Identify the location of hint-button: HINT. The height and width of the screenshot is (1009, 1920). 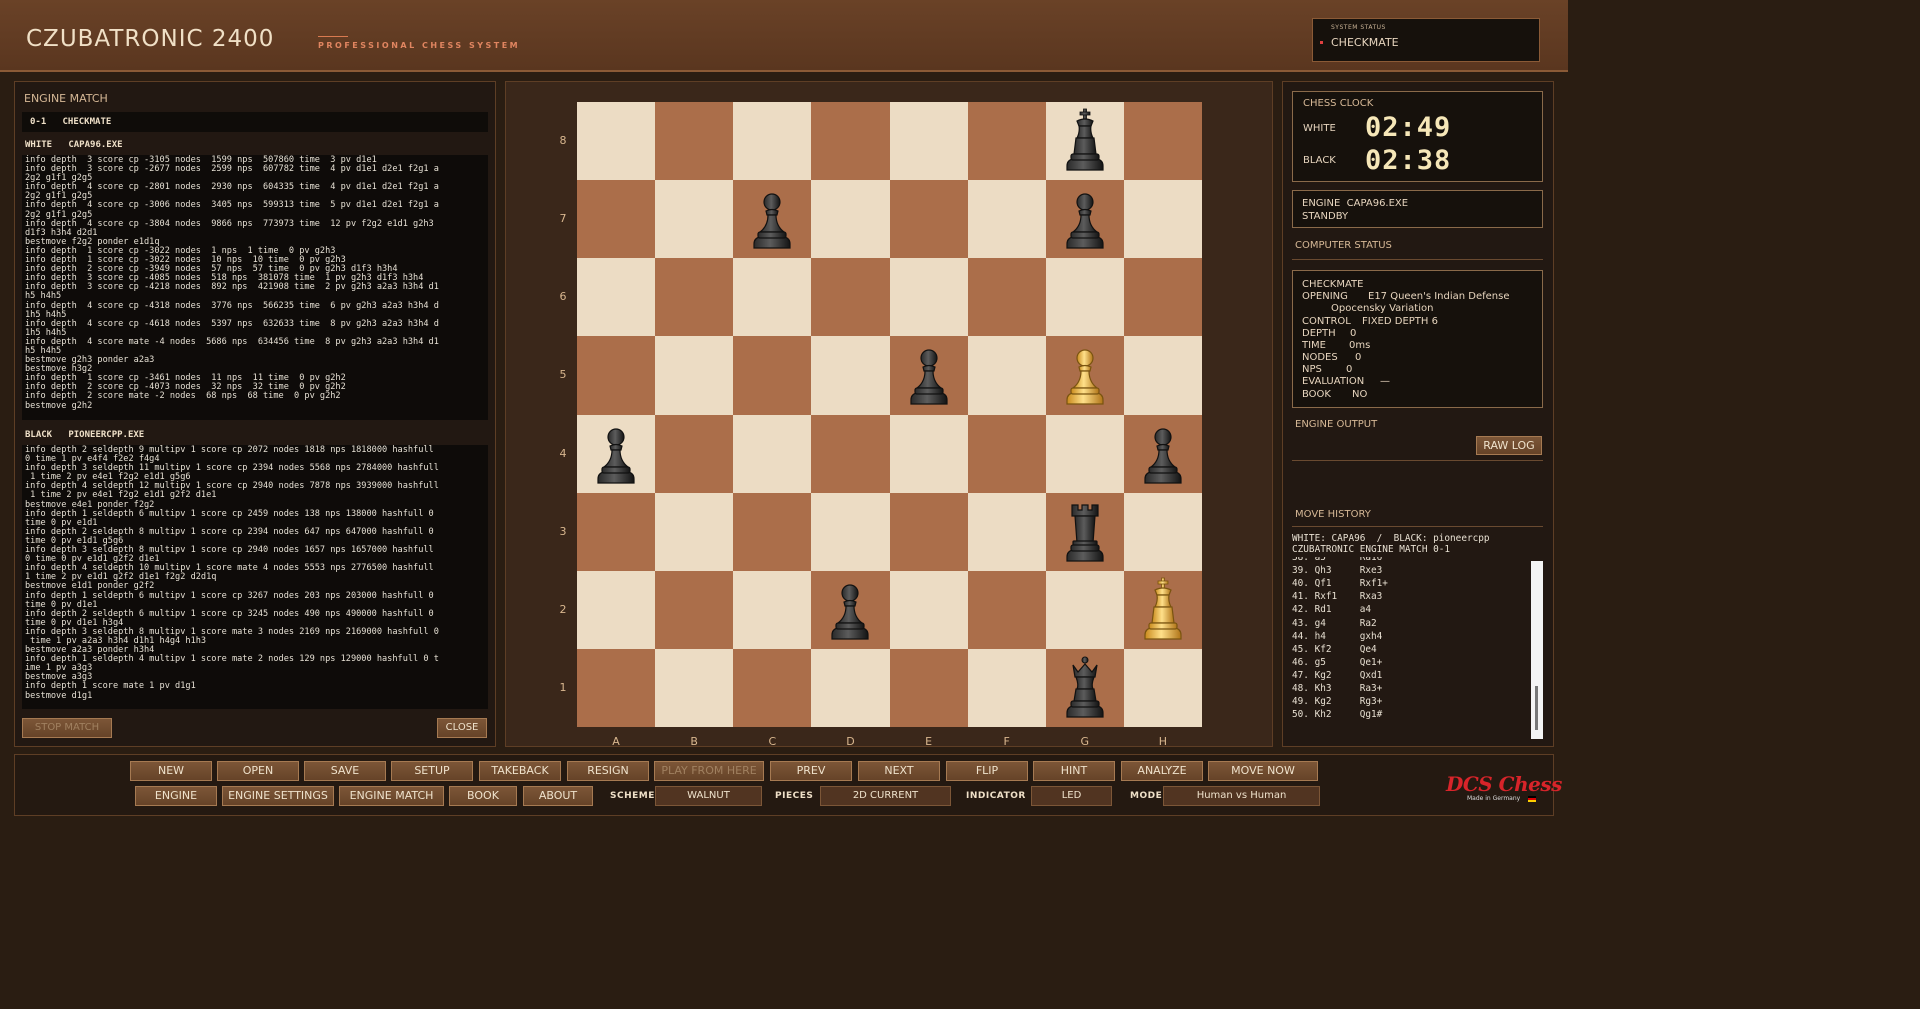
(1074, 771).